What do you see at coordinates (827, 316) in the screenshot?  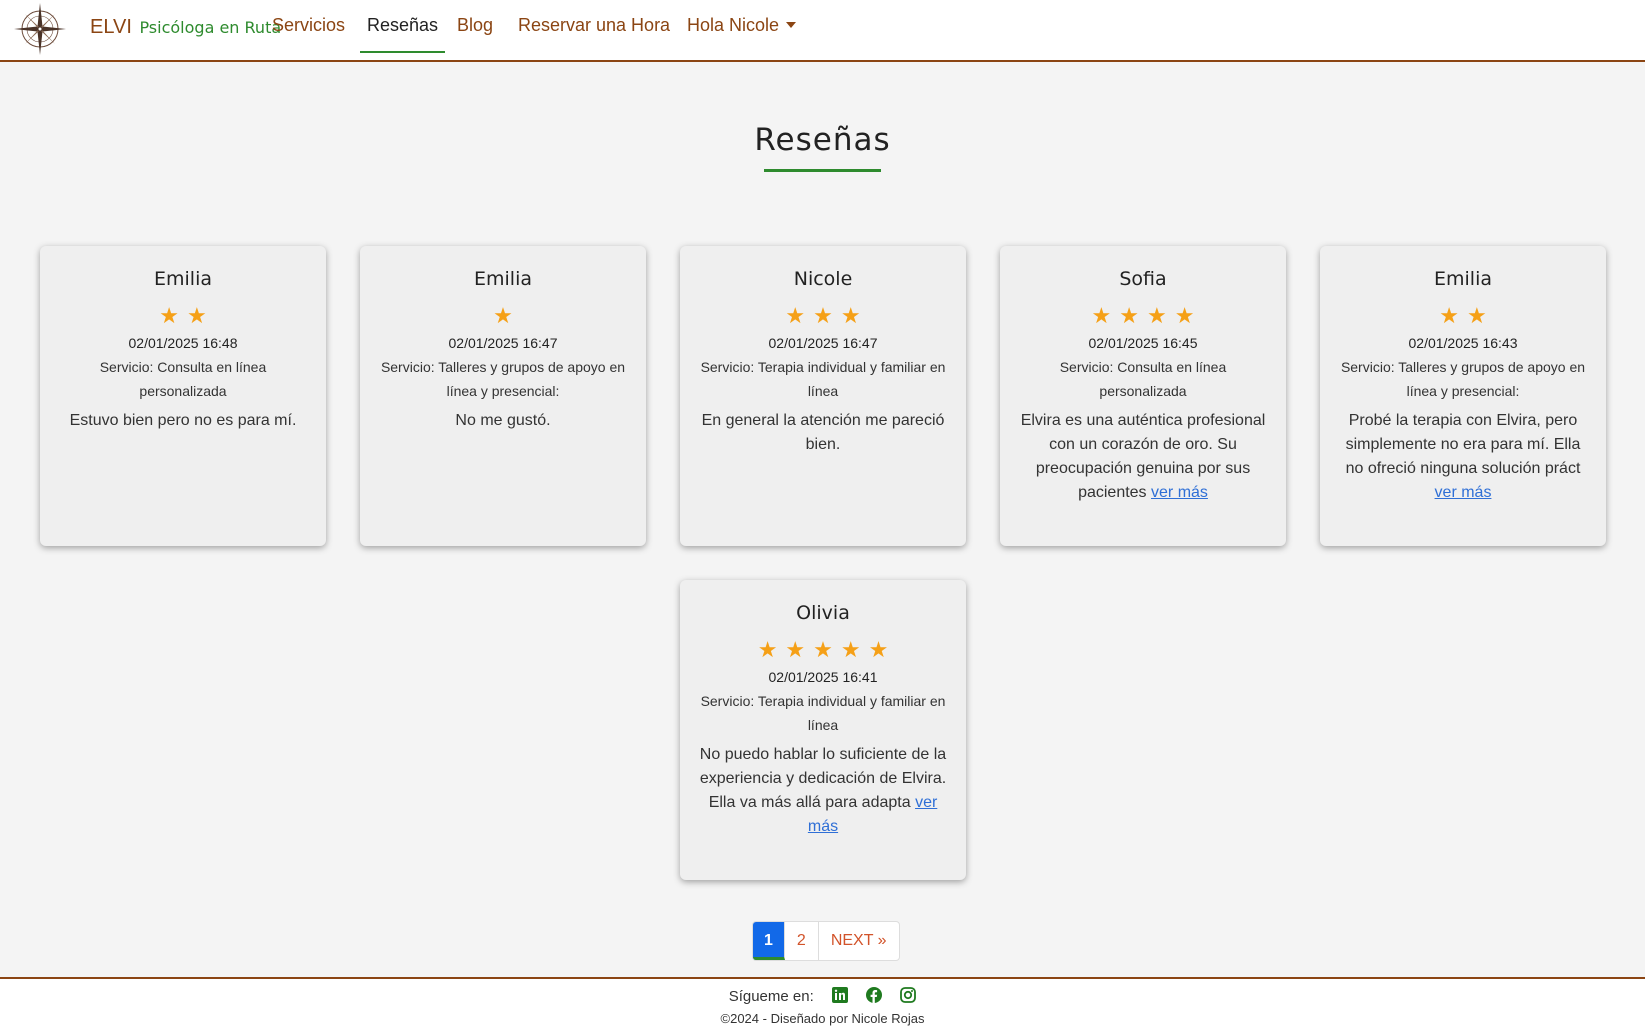 I see `star-rating: ★★★` at bounding box center [827, 316].